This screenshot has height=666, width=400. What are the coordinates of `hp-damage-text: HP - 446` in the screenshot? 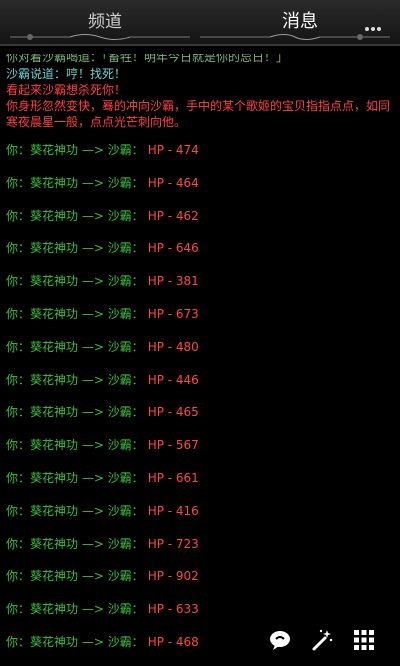 It's located at (173, 379).